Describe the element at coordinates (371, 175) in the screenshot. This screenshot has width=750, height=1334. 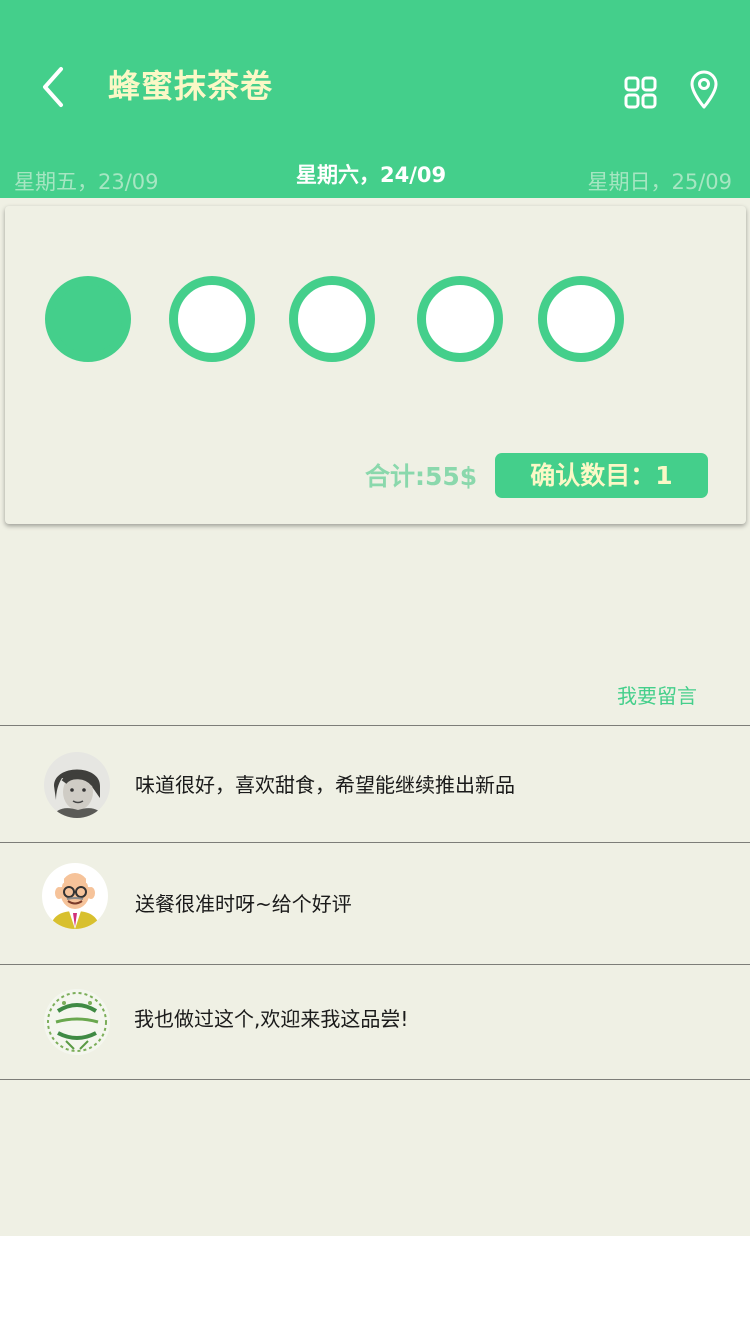
I see `date-current-tab: 星期六，24/09` at that location.